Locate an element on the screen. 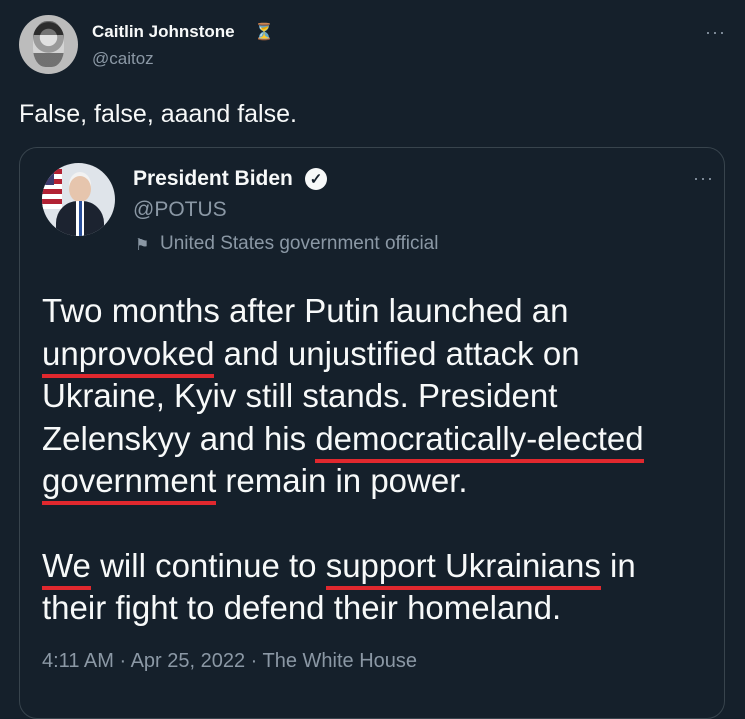 The height and width of the screenshot is (719, 745). portrait-head is located at coordinates (80, 189).